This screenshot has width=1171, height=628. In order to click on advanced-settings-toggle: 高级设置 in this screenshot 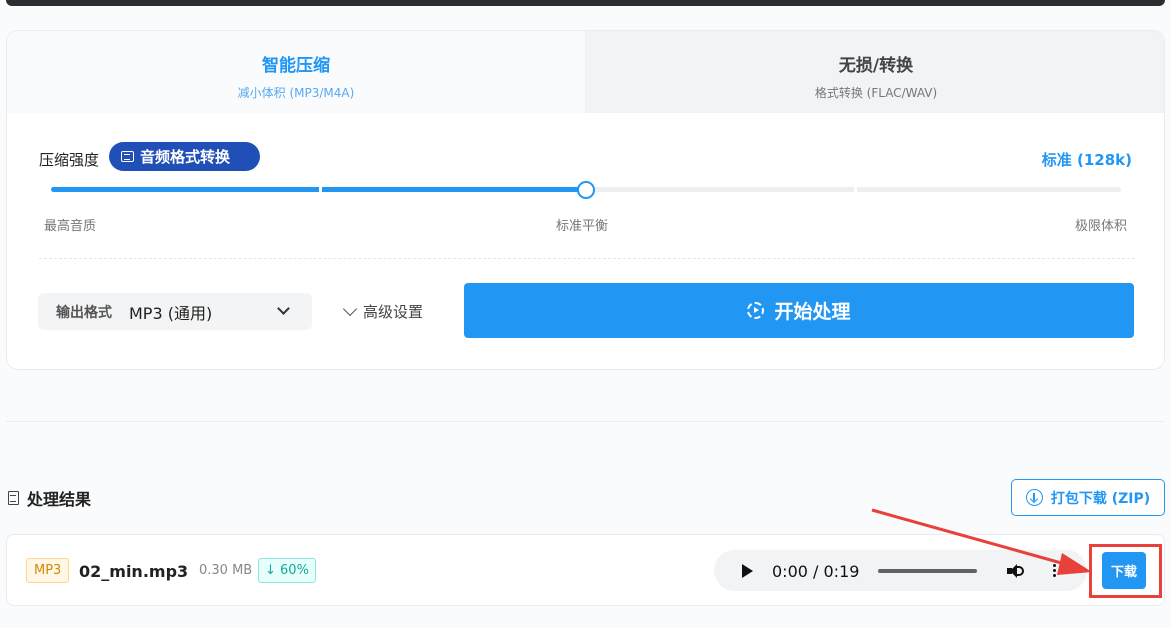, I will do `click(383, 311)`.